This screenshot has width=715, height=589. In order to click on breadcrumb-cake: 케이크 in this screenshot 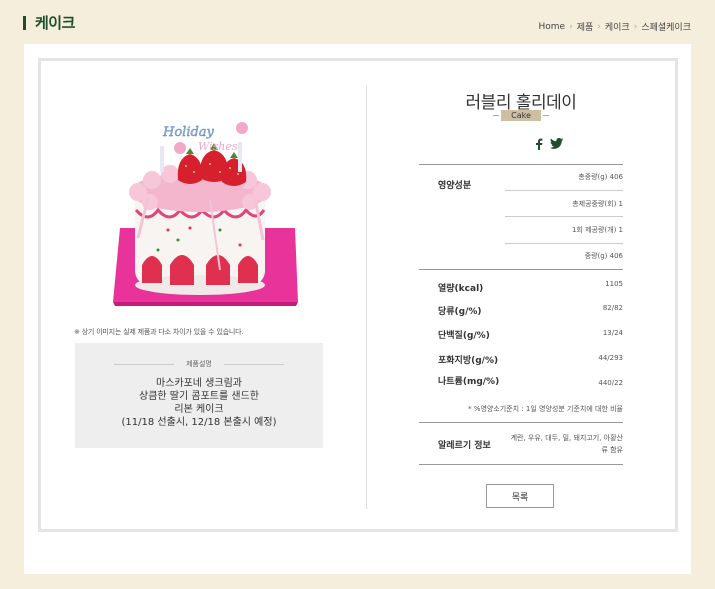, I will do `click(617, 26)`.